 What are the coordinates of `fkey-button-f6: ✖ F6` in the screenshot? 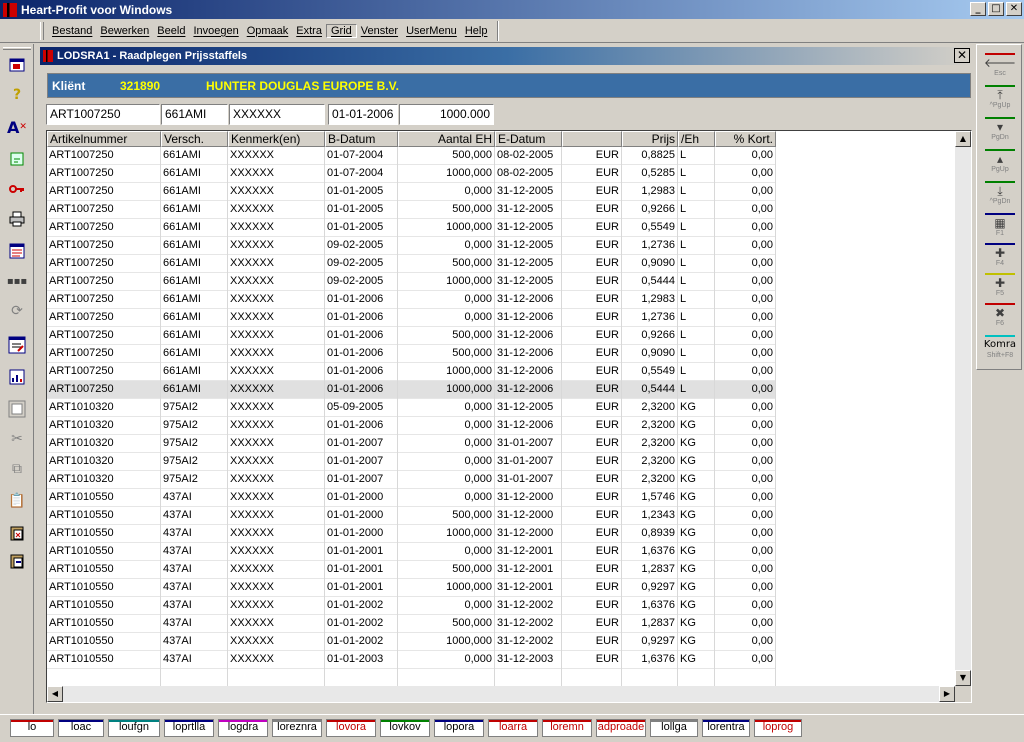 It's located at (1000, 318).